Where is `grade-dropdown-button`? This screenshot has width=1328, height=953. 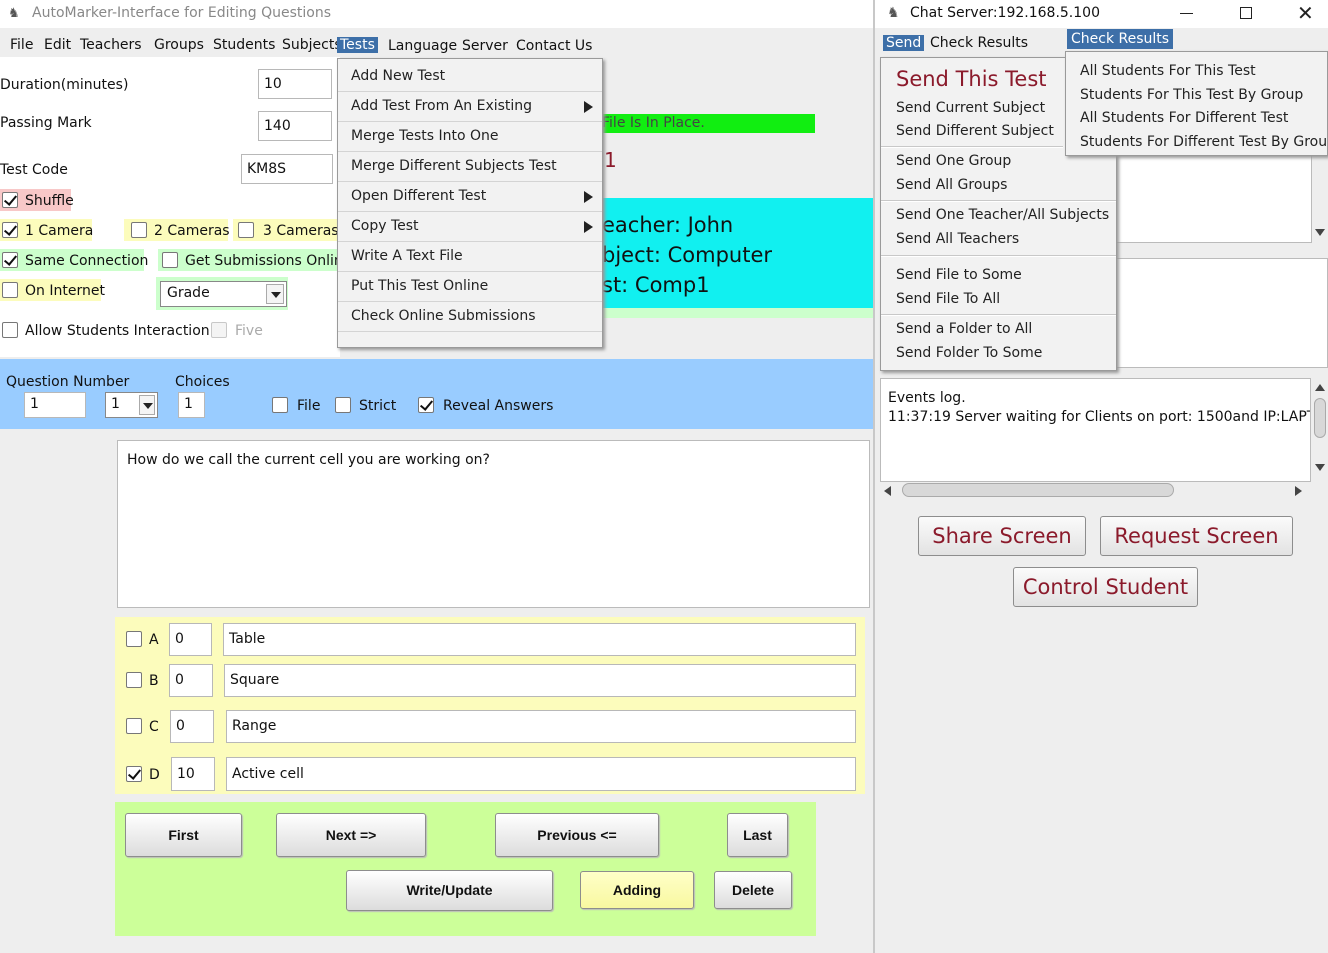
grade-dropdown-button is located at coordinates (275, 294).